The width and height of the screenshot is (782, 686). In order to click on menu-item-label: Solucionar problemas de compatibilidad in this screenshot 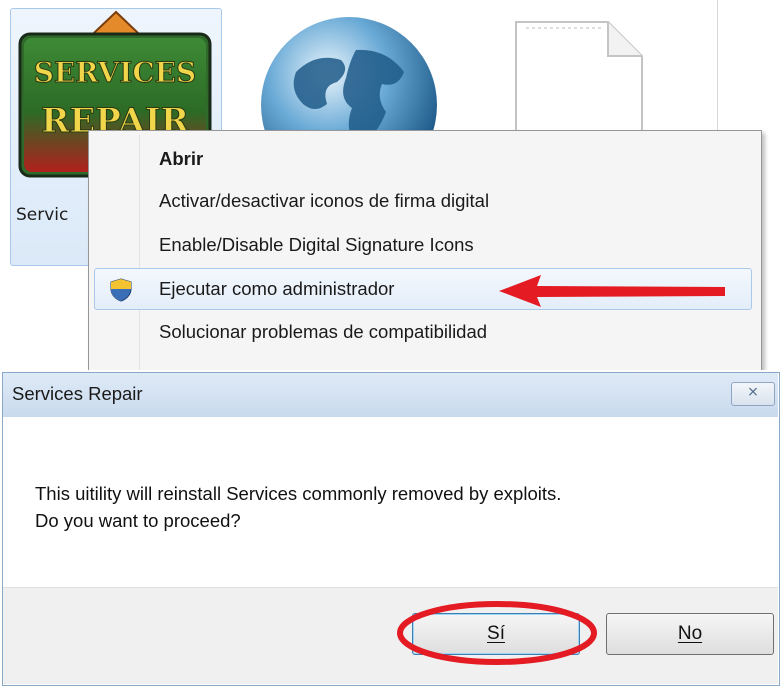, I will do `click(323, 331)`.